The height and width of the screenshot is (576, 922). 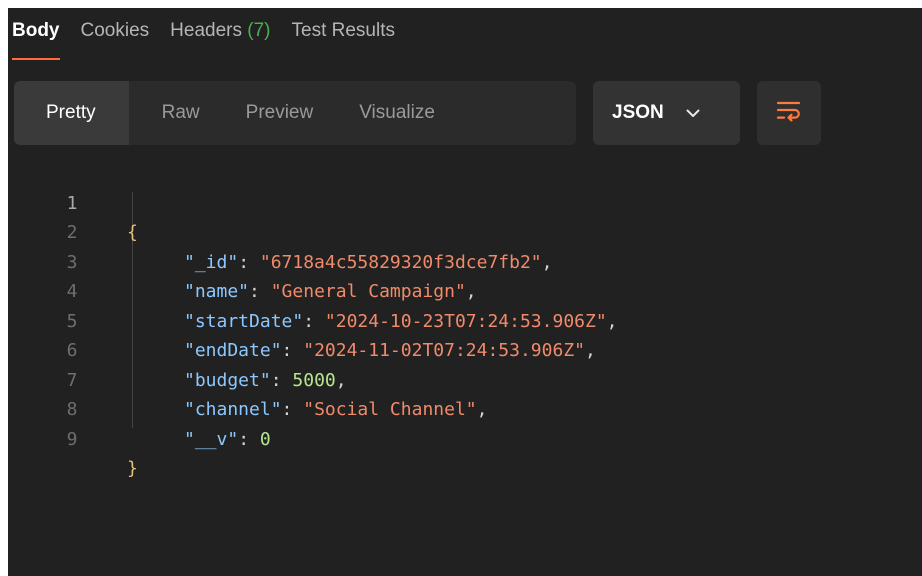 I want to click on tab-headers: Headers (7), so click(x=220, y=36).